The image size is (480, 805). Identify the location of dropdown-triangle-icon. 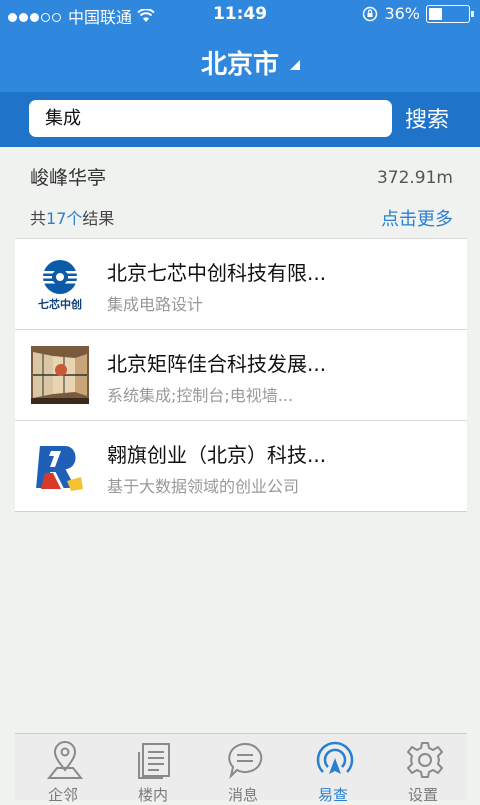
(295, 65).